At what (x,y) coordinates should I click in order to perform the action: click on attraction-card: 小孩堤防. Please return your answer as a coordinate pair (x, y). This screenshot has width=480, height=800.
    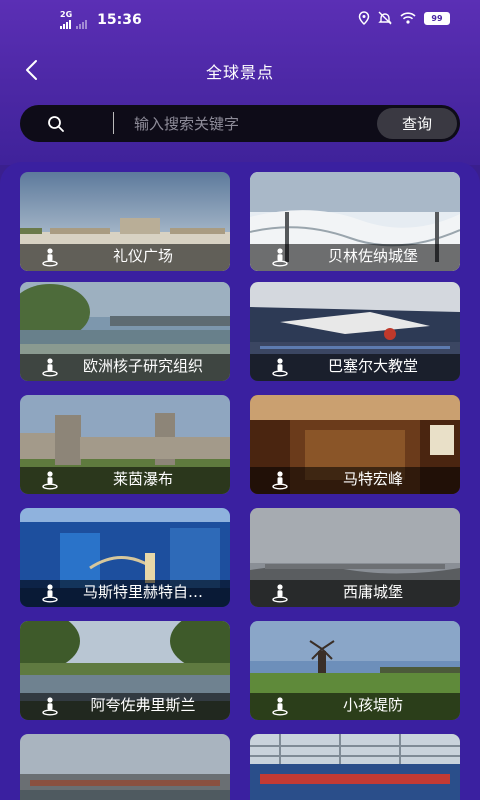
    Looking at the image, I should click on (355, 670).